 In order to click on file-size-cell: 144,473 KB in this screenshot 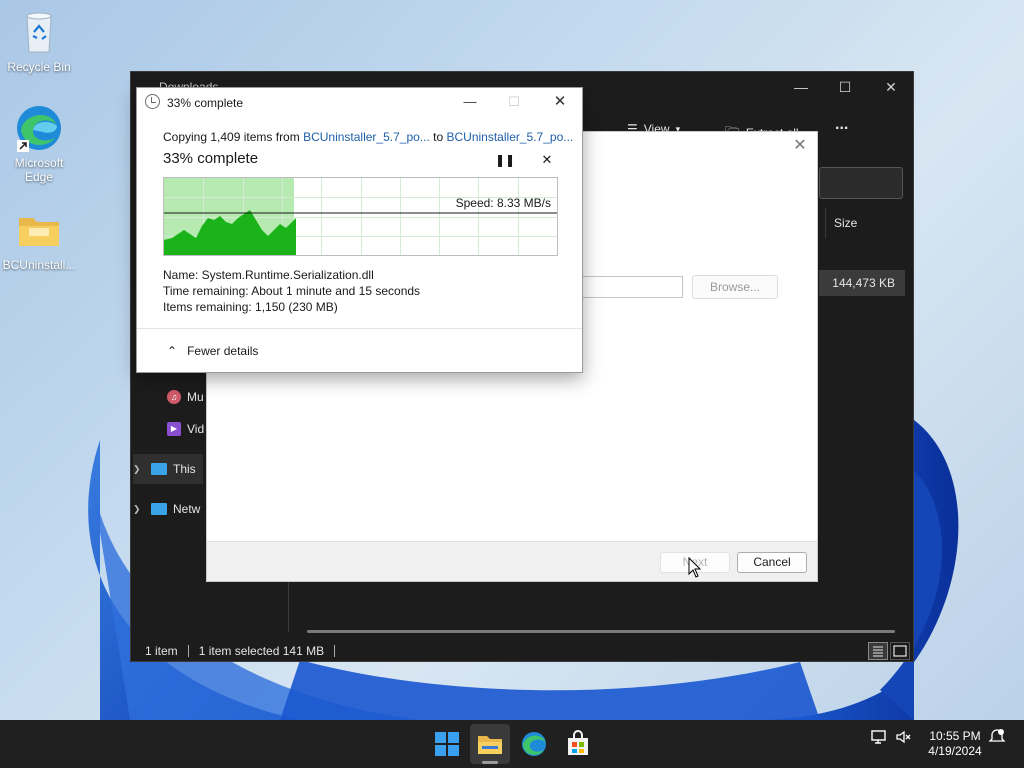, I will do `click(862, 283)`.